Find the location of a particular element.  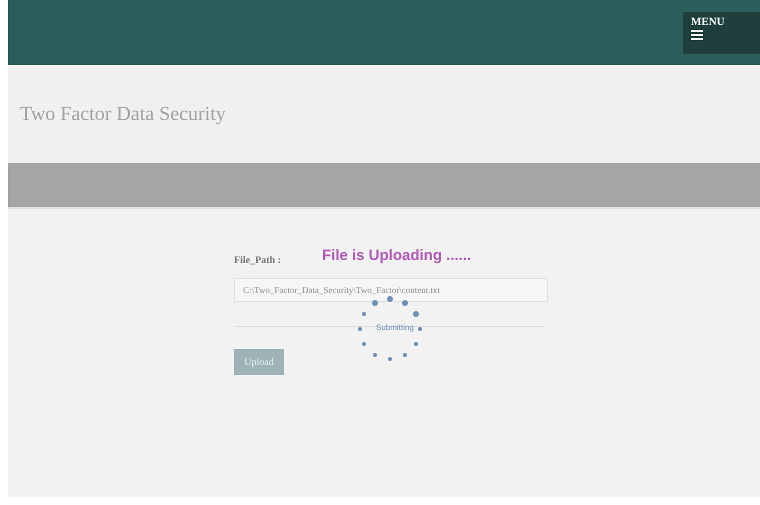

file-path-label: File_Path : is located at coordinates (257, 260).